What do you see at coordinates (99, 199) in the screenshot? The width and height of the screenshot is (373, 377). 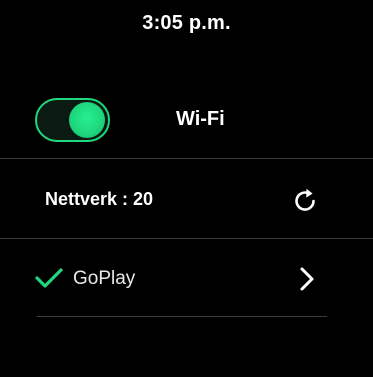 I see `networks-count-label: Nettverk : 20` at bounding box center [99, 199].